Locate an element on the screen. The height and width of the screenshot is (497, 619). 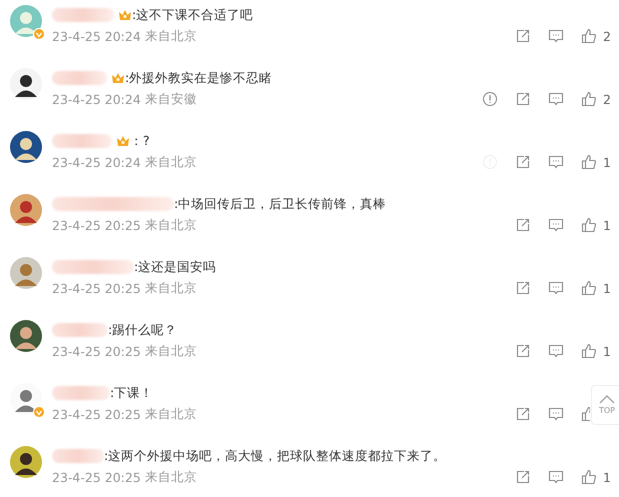
back-to-top-button: TOP is located at coordinates (605, 405).